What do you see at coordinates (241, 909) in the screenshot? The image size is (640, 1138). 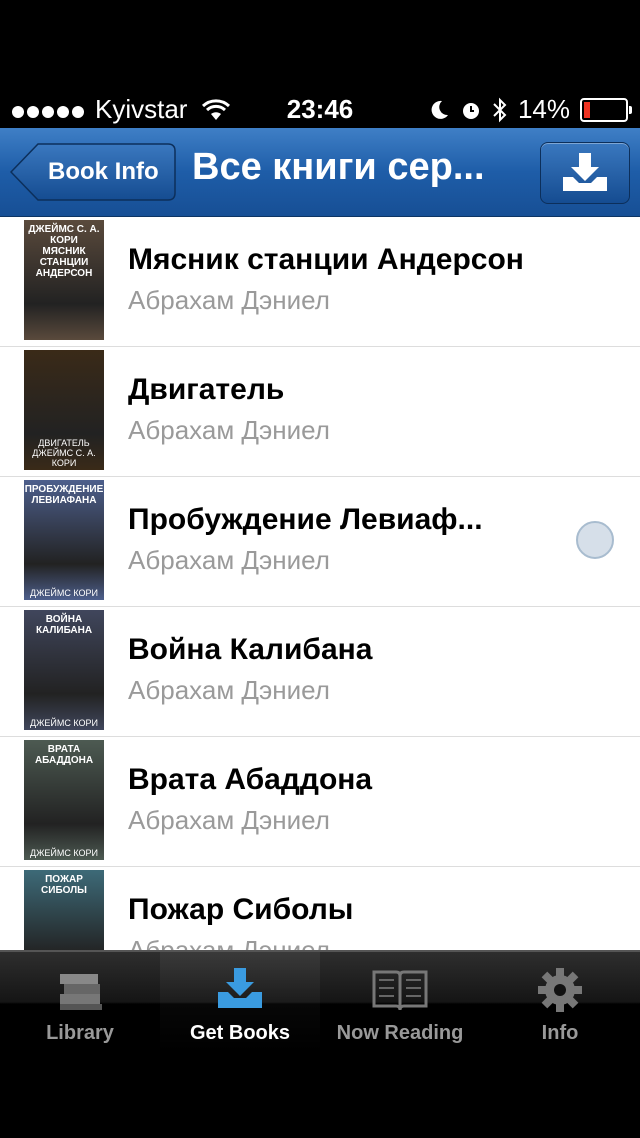 I see `book-title: Пожар Сиболы` at bounding box center [241, 909].